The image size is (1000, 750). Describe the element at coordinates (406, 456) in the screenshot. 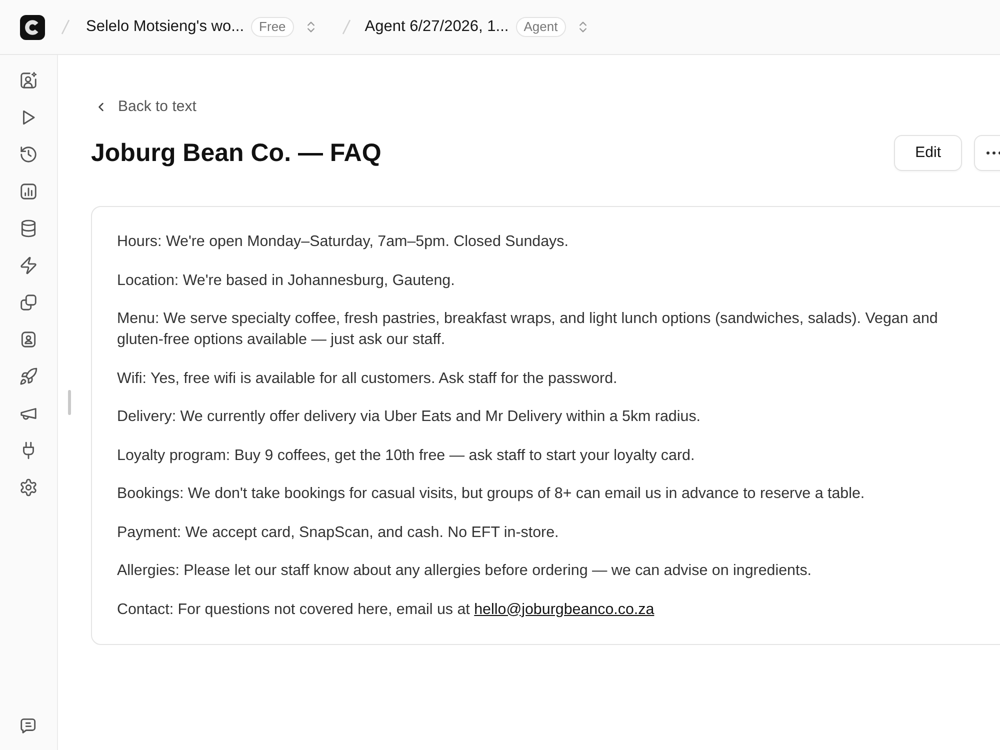

I see `faq-paragraph: Loyalty program: Buy 9 coffees, get the 10th free — ask staff to start your loyalty card.` at that location.